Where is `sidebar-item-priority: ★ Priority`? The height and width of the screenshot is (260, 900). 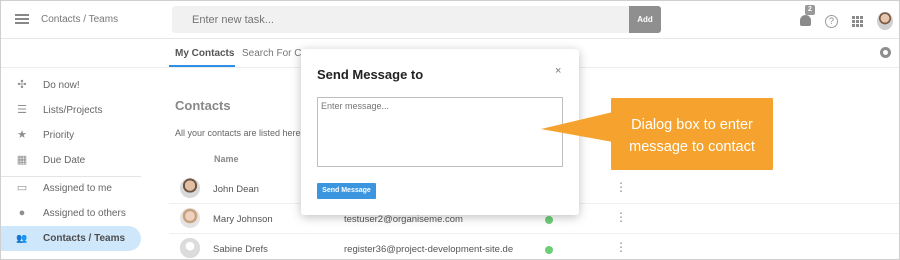 sidebar-item-priority: ★ Priority is located at coordinates (71, 135).